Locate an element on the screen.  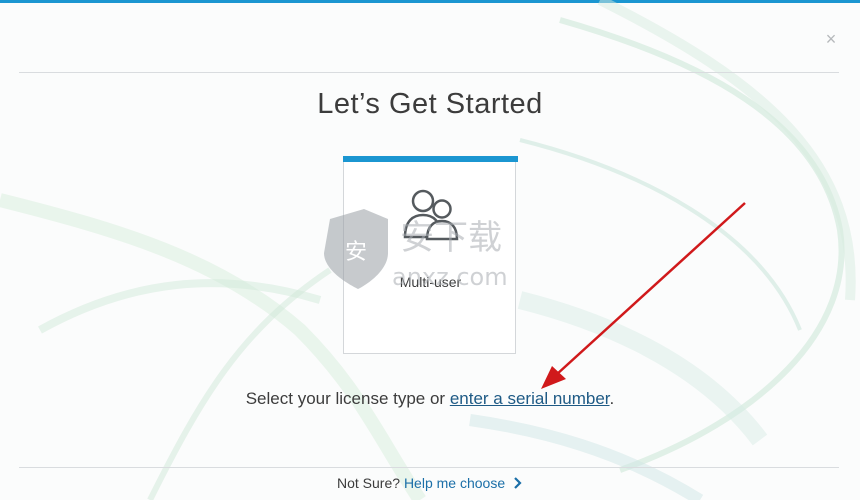
header-divider is located at coordinates (429, 72).